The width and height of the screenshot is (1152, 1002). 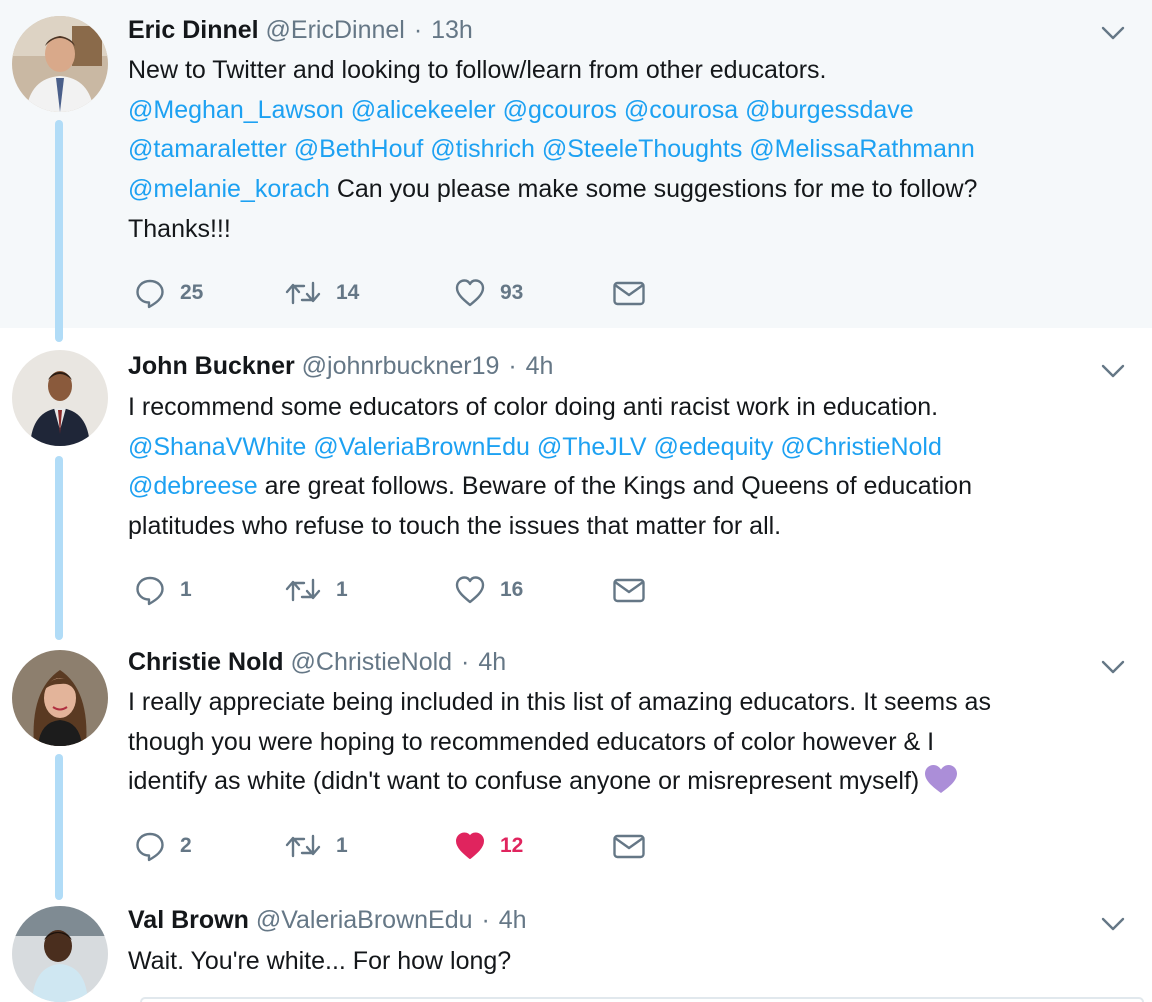 I want to click on author-name: Eric Dinnel, so click(x=193, y=30).